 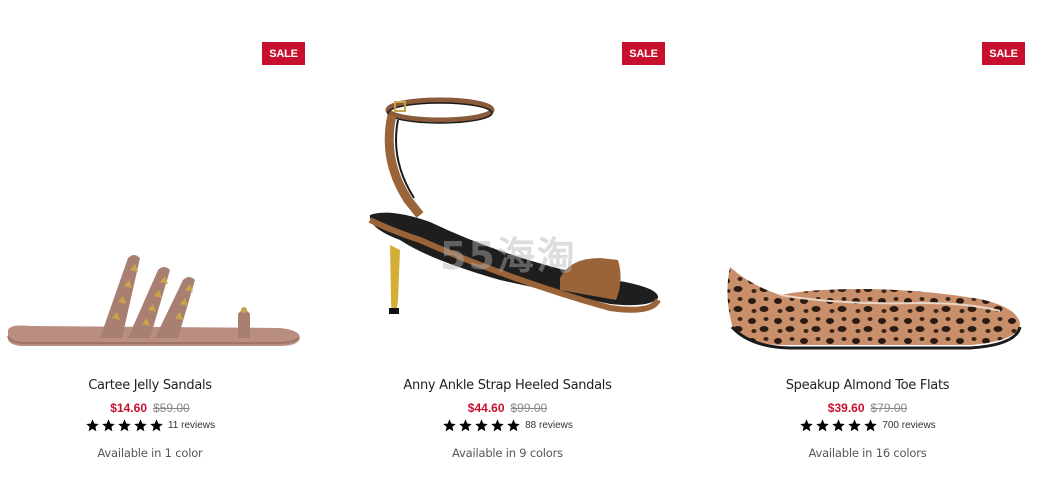 I want to click on review-count: 11 reviews, so click(x=191, y=425).